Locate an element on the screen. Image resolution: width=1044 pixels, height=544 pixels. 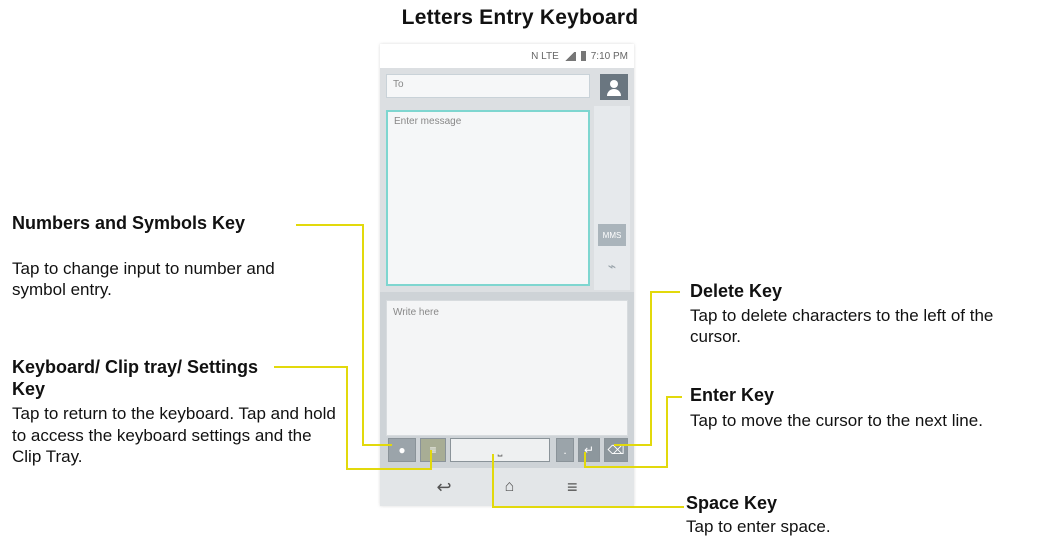
mms-button: MMS is located at coordinates (612, 235).